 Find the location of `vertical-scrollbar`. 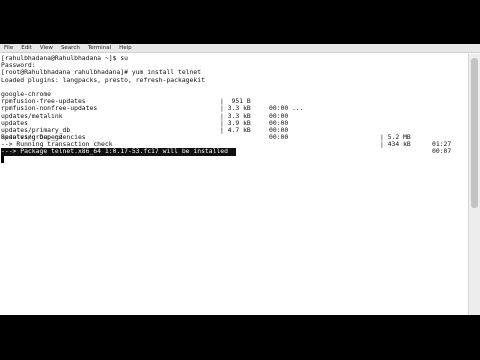

vertical-scrollbar is located at coordinates (474, 184).